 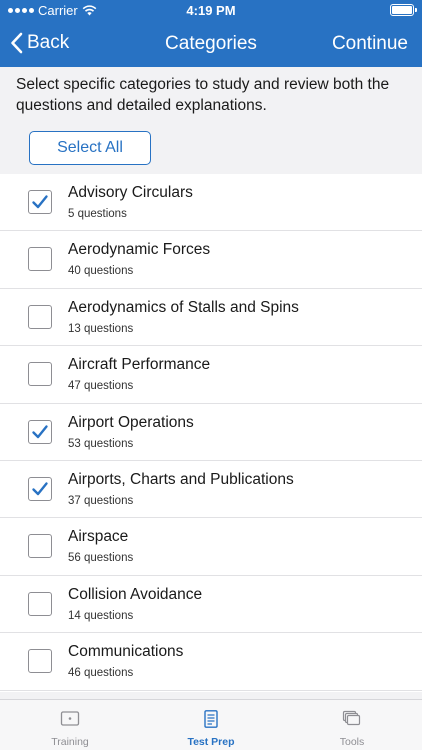 I want to click on category-count: 56 questions, so click(x=101, y=558).